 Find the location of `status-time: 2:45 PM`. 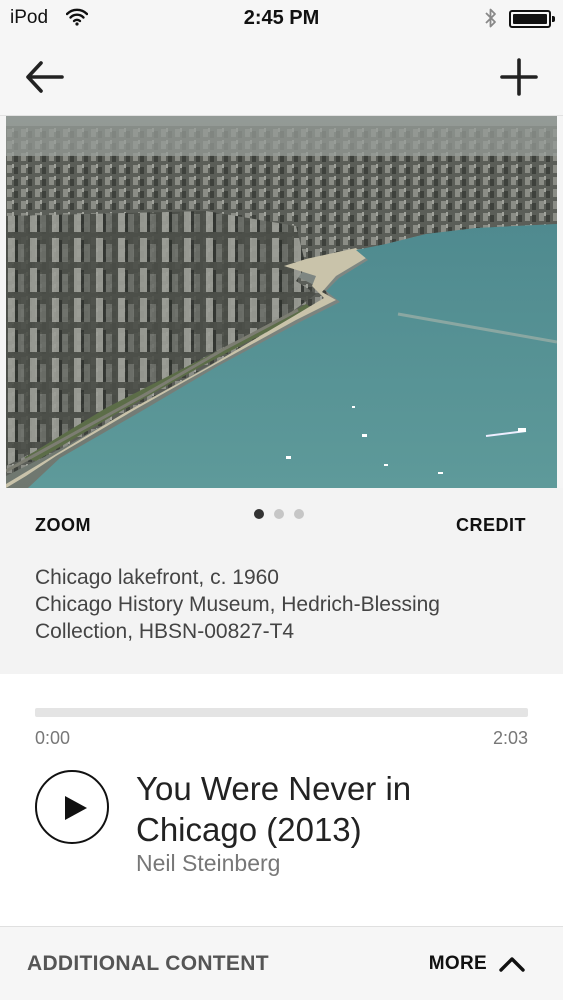

status-time: 2:45 PM is located at coordinates (281, 18).